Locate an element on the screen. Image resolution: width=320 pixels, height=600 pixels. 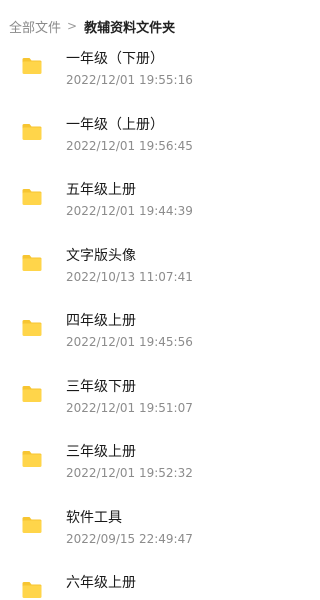
file-list-item: 六年级上册 is located at coordinates (137, 580).